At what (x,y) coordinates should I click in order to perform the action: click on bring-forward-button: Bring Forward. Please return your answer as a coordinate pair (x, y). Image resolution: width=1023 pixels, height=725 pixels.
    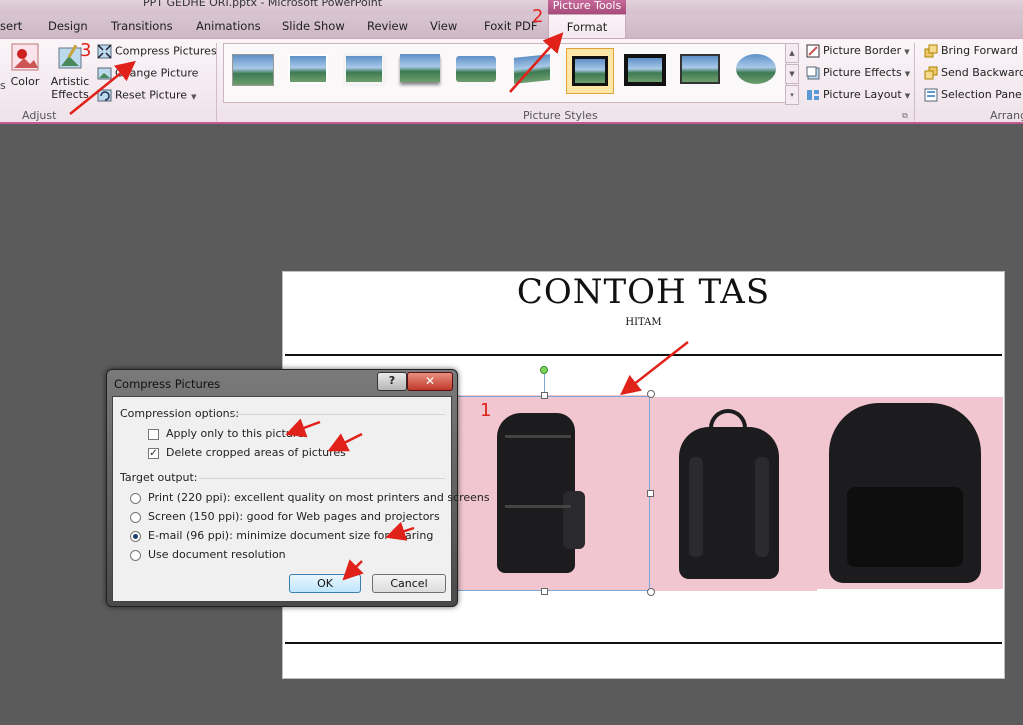
    Looking at the image, I should click on (971, 51).